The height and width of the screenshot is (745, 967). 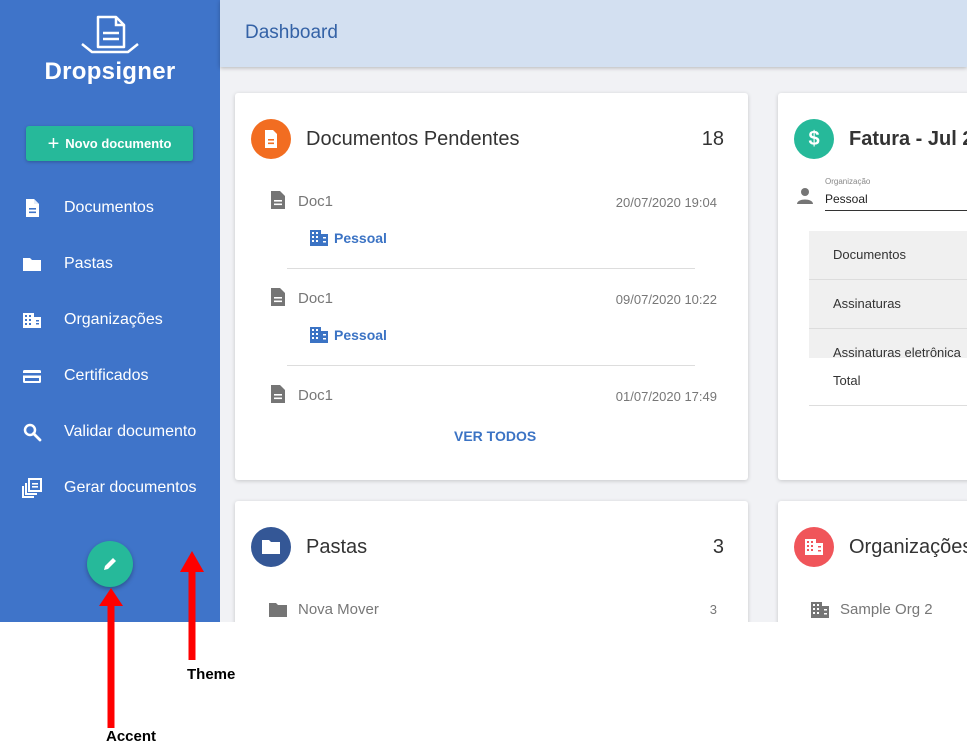 What do you see at coordinates (712, 139) in the screenshot?
I see `card-count: 18` at bounding box center [712, 139].